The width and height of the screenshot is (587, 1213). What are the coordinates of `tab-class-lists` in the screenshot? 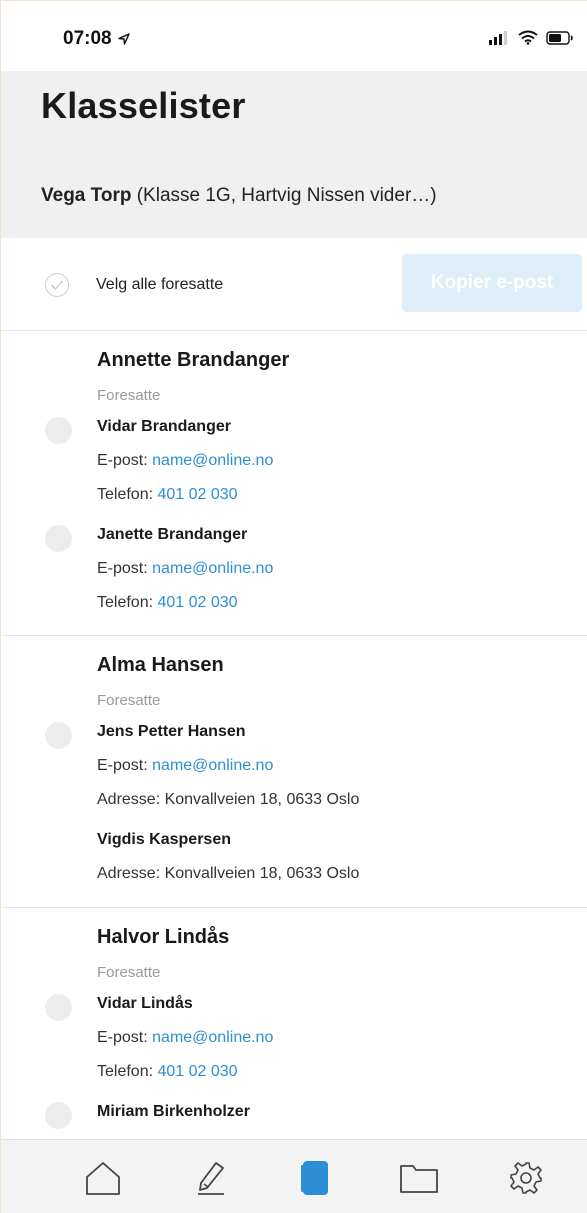 It's located at (315, 1178).